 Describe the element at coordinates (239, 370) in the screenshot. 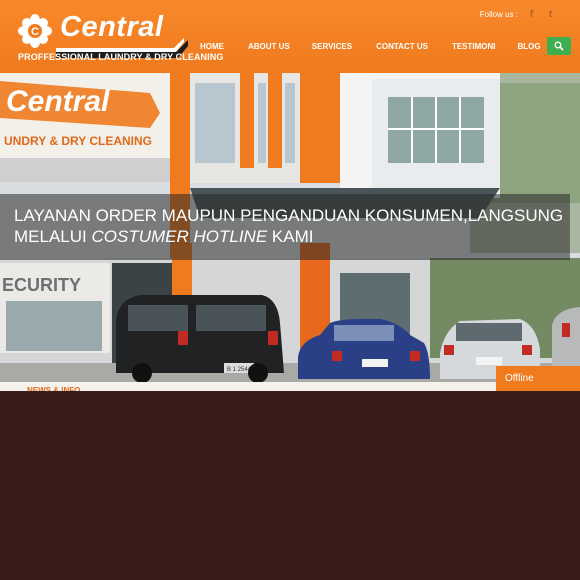

I see `photo-plate: B 1 2544` at that location.